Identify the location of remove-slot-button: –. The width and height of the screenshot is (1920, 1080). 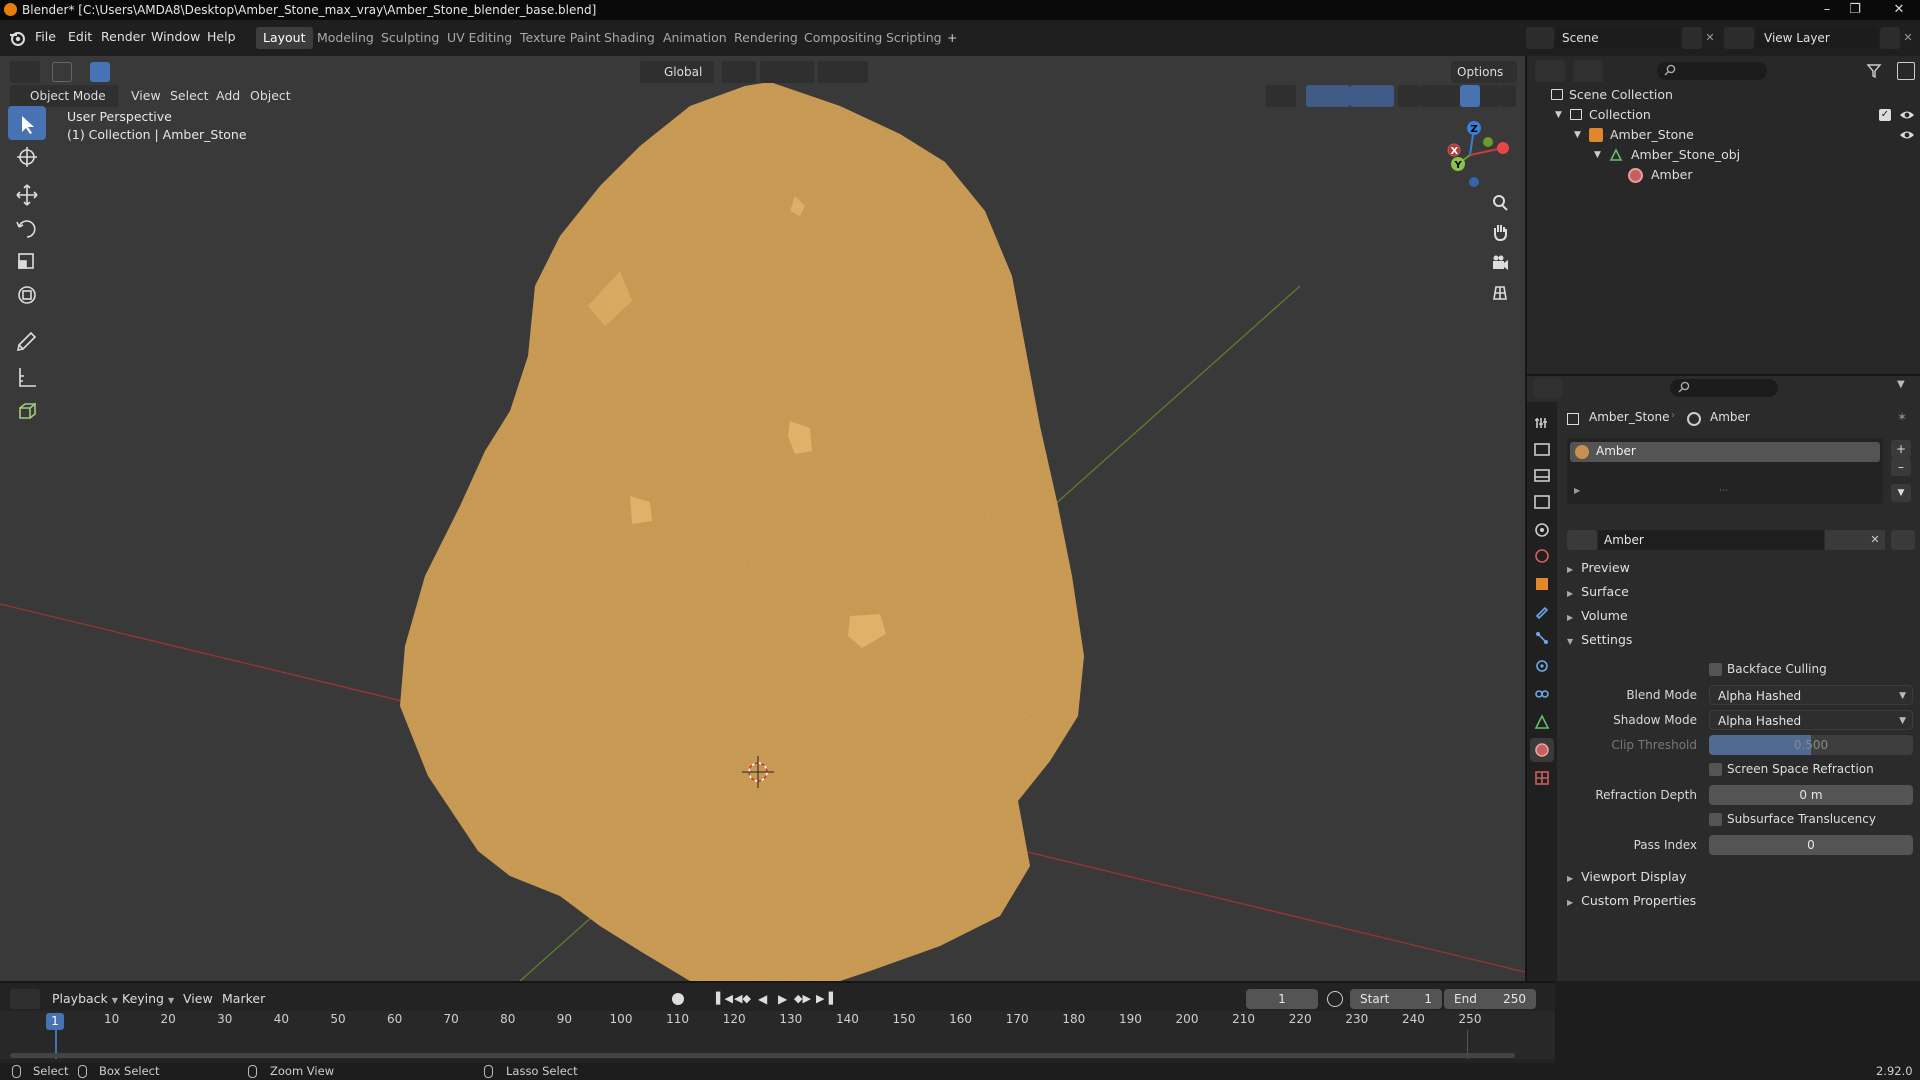
(1901, 467).